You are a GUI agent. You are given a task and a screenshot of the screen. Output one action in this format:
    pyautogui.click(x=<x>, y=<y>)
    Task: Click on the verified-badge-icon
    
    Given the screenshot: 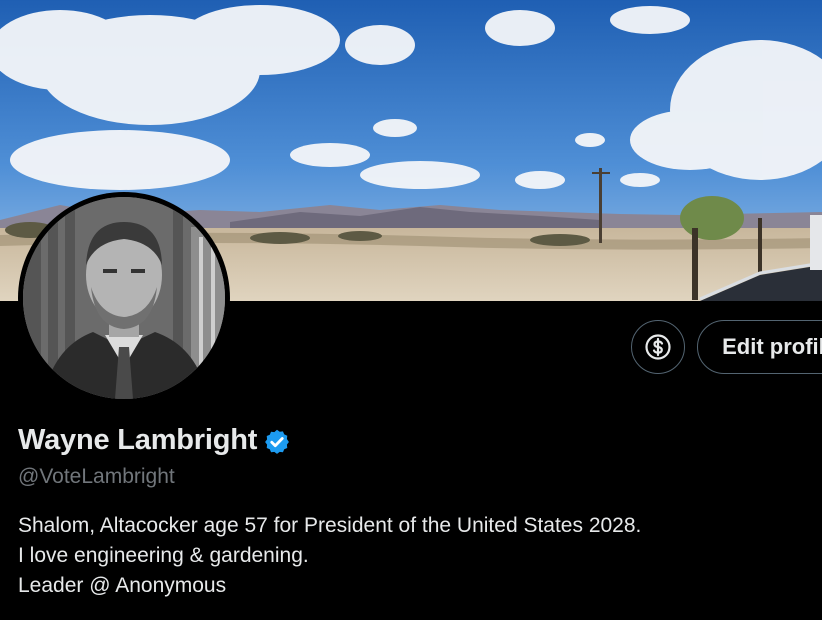 What is the action you would take?
    pyautogui.click(x=277, y=442)
    